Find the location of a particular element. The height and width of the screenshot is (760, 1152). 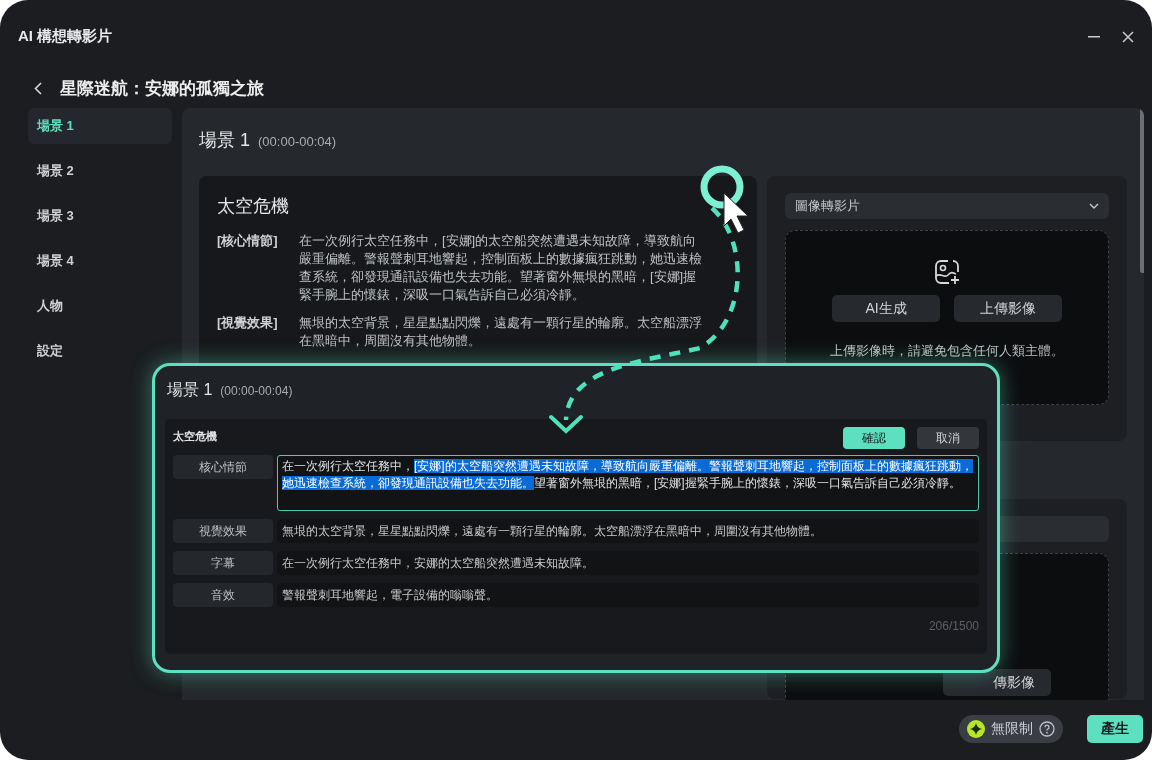

scrollbar-thumb is located at coordinates (1142, 190).